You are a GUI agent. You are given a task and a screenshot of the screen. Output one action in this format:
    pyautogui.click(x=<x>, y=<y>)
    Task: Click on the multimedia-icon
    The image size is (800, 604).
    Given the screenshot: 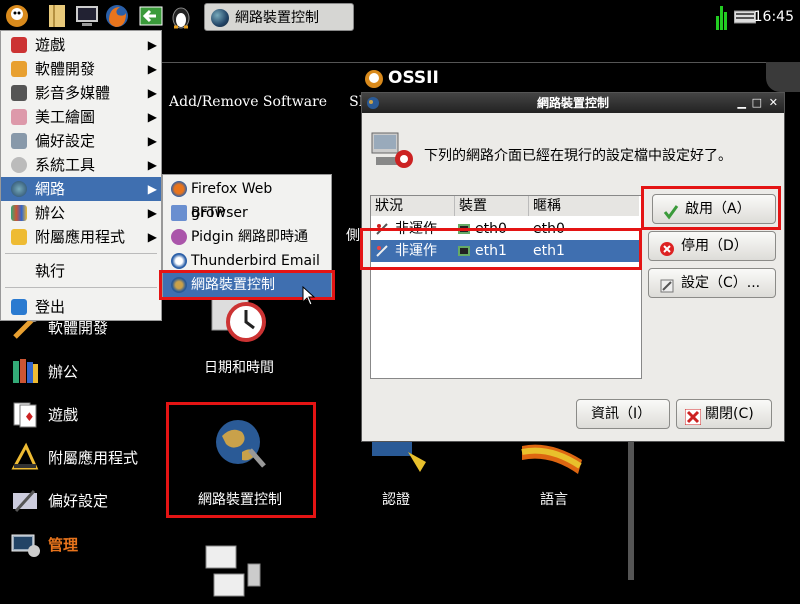 What is the action you would take?
    pyautogui.click(x=19, y=93)
    